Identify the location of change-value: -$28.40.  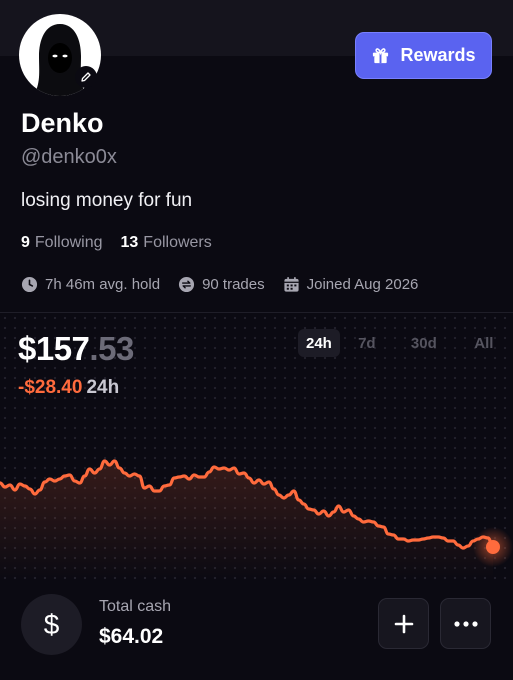
(50, 387).